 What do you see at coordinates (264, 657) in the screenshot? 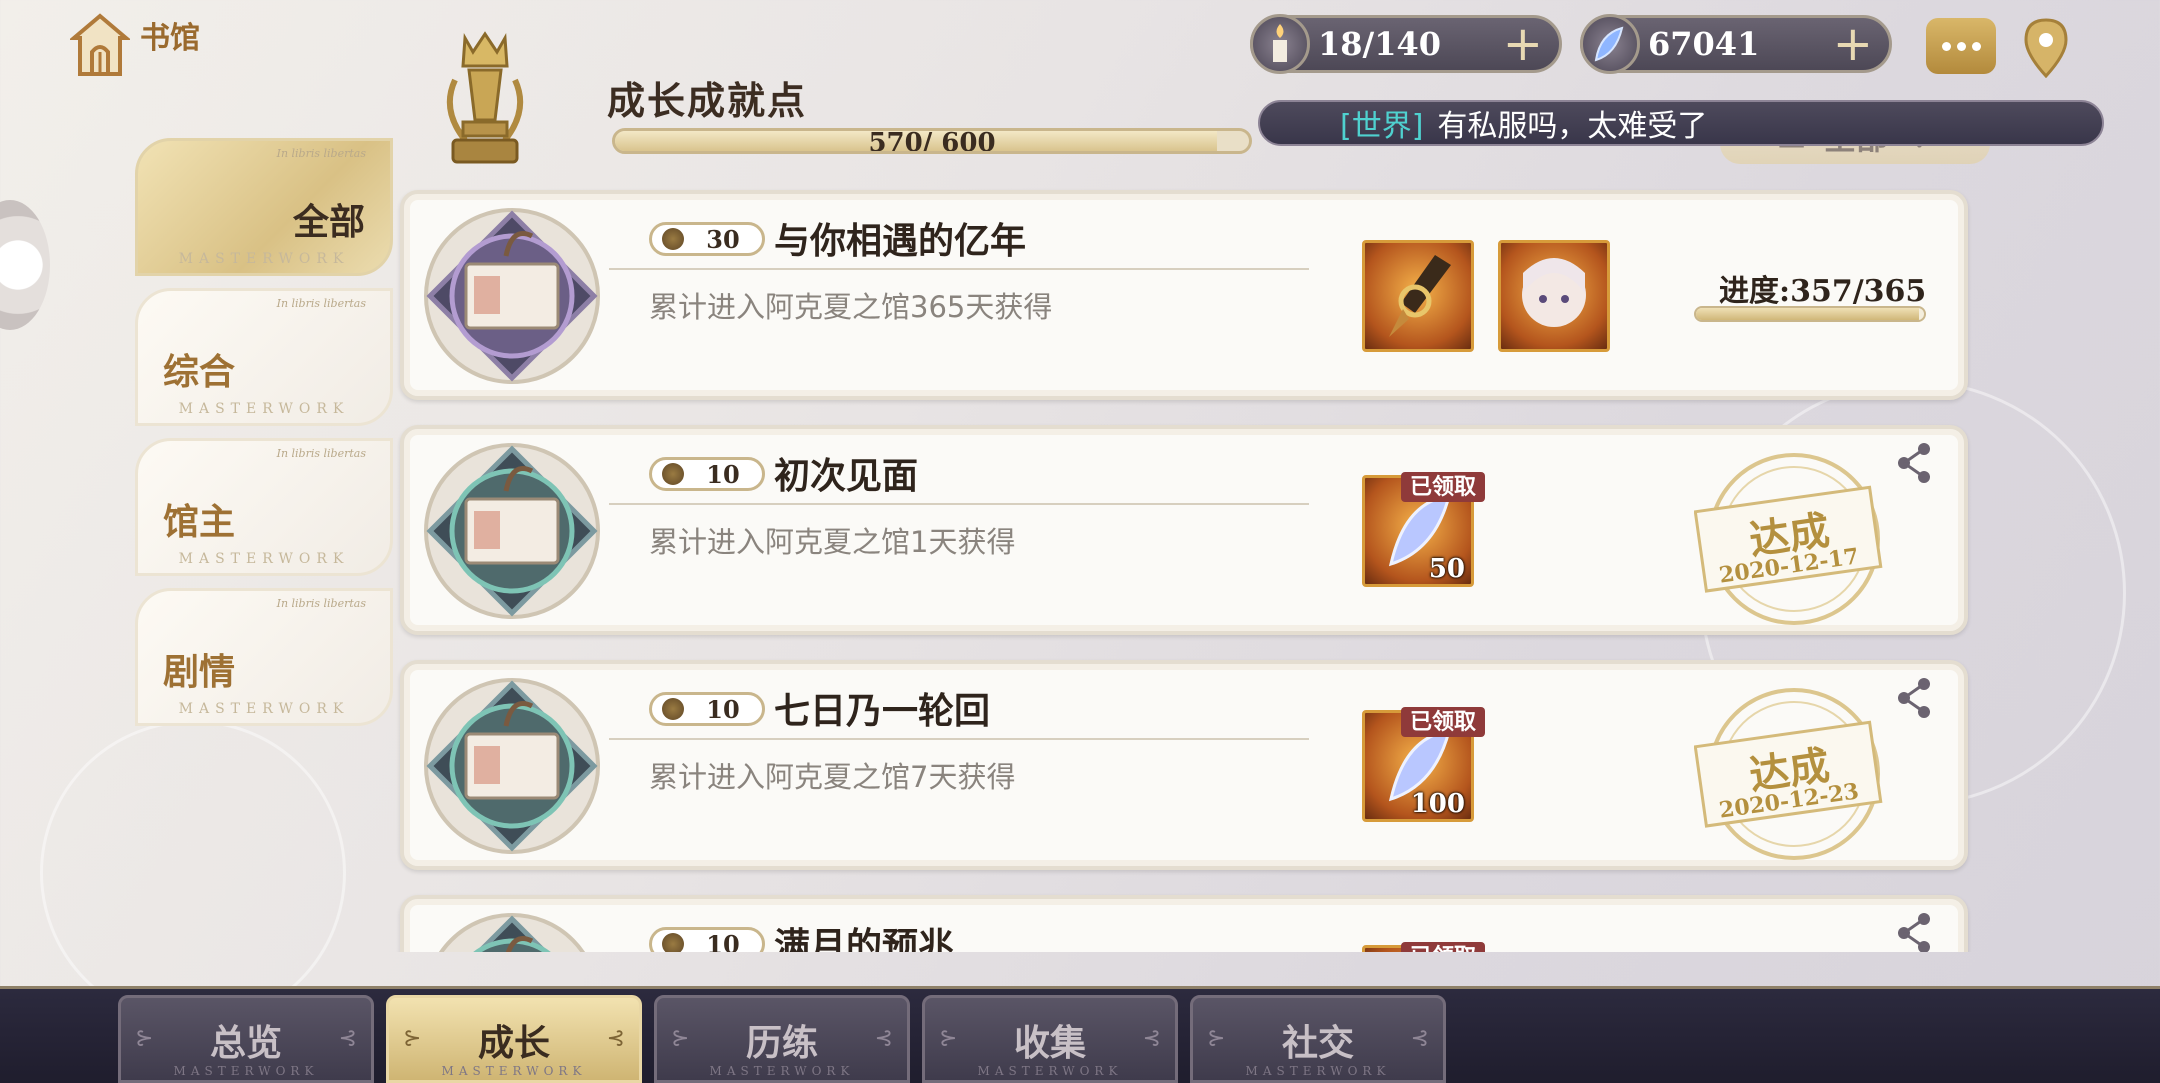
I see `side-tab-story: In libris libertas 剧情 MASTERWORK` at bounding box center [264, 657].